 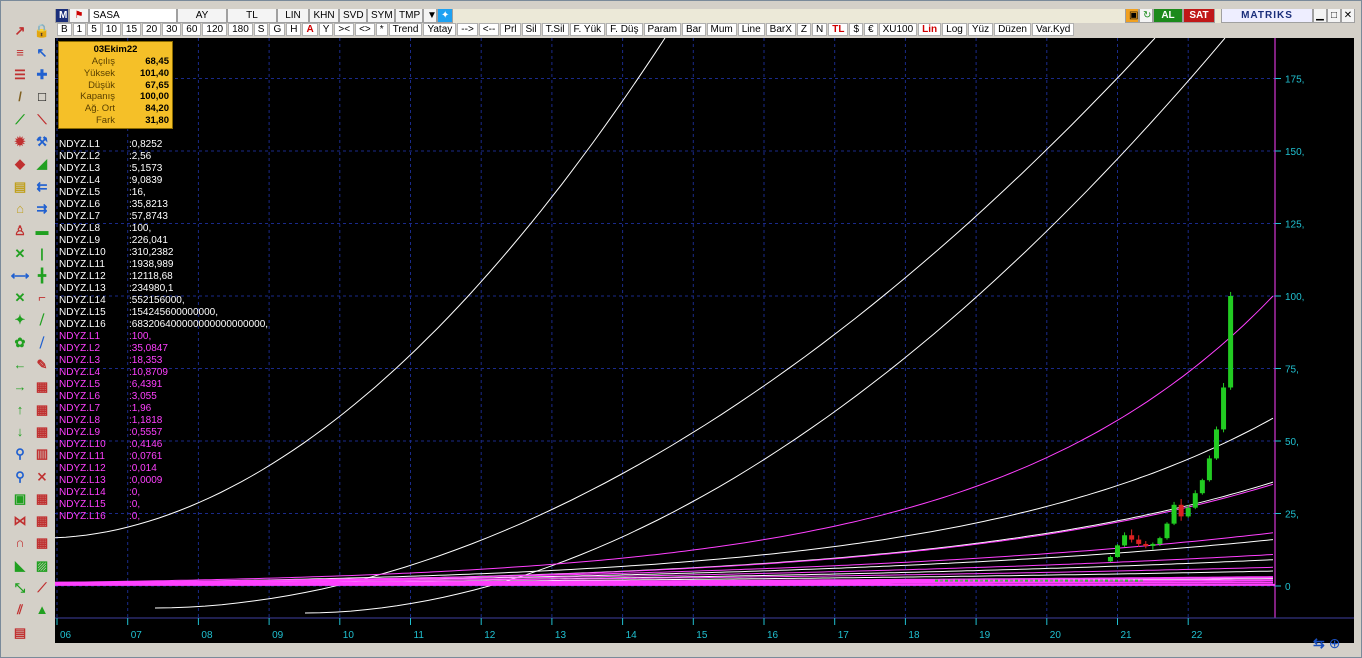 I want to click on drawing-tool-12-icon: ⚒, so click(x=42, y=142).